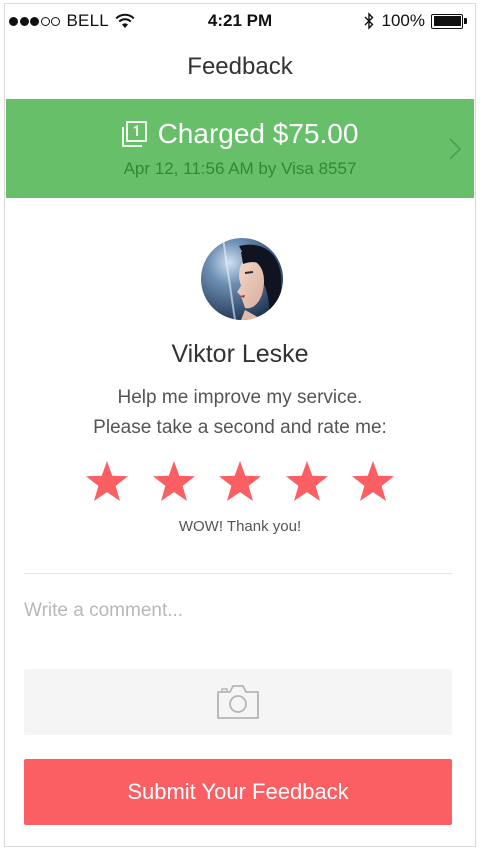 The height and width of the screenshot is (850, 480). What do you see at coordinates (240, 427) in the screenshot?
I see `rating-prompt-line-2: Please take a second and rate me:` at bounding box center [240, 427].